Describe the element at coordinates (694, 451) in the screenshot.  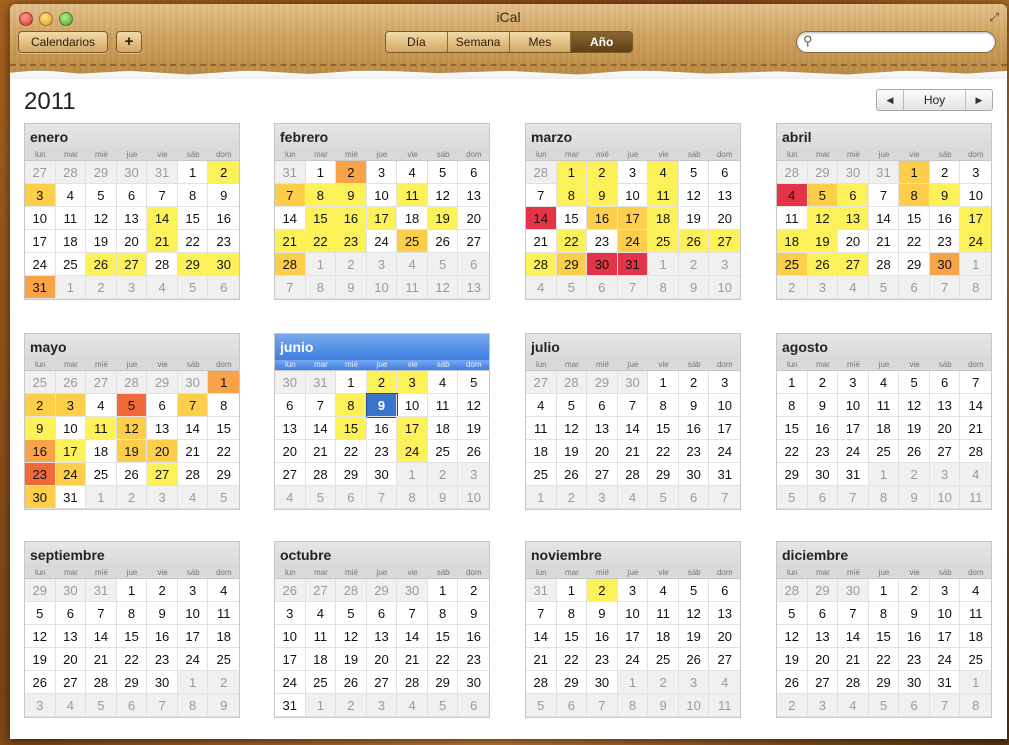
I see `day-cell: 23` at that location.